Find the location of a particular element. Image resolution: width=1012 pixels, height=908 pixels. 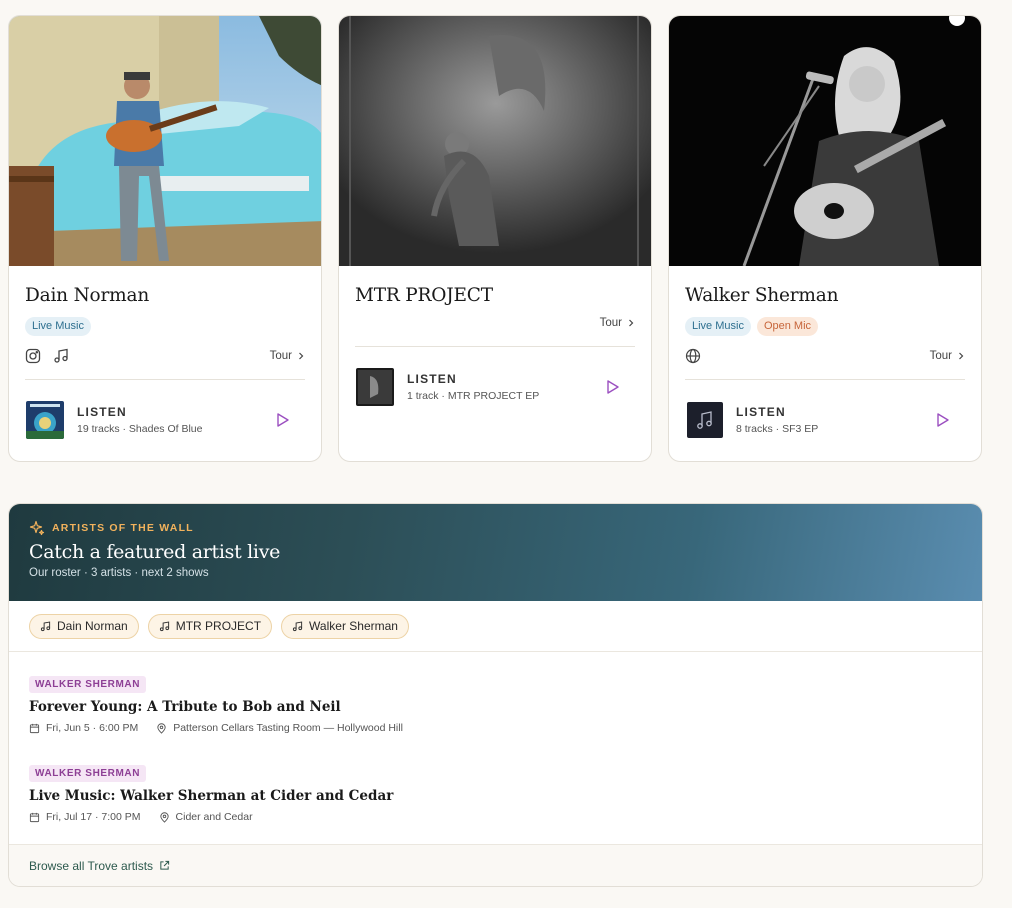

chip-label: Dain Norman is located at coordinates (92, 626).